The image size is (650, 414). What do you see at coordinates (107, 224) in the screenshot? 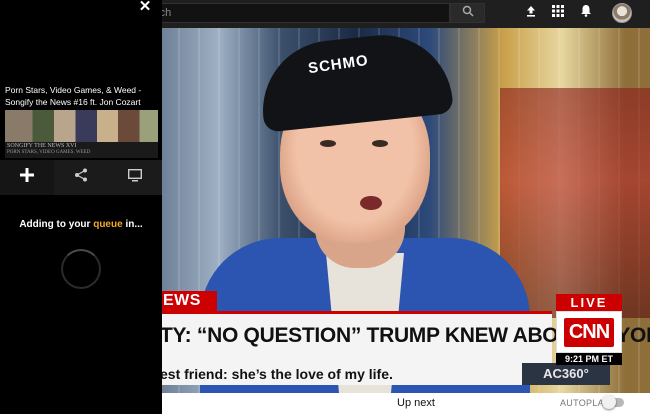
I see `queue-link: queue` at bounding box center [107, 224].